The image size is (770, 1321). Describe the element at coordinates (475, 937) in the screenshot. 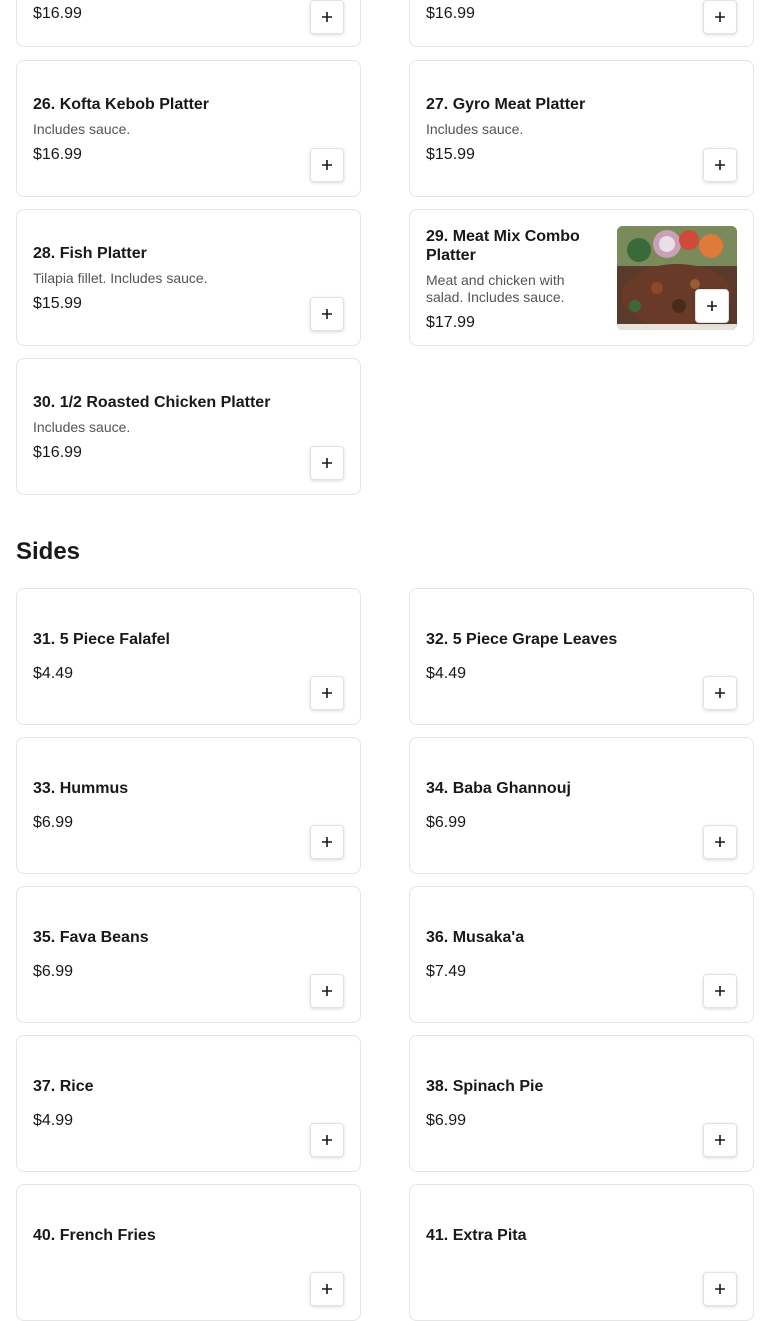

I see `item-name: 36. Musaka'a` at that location.